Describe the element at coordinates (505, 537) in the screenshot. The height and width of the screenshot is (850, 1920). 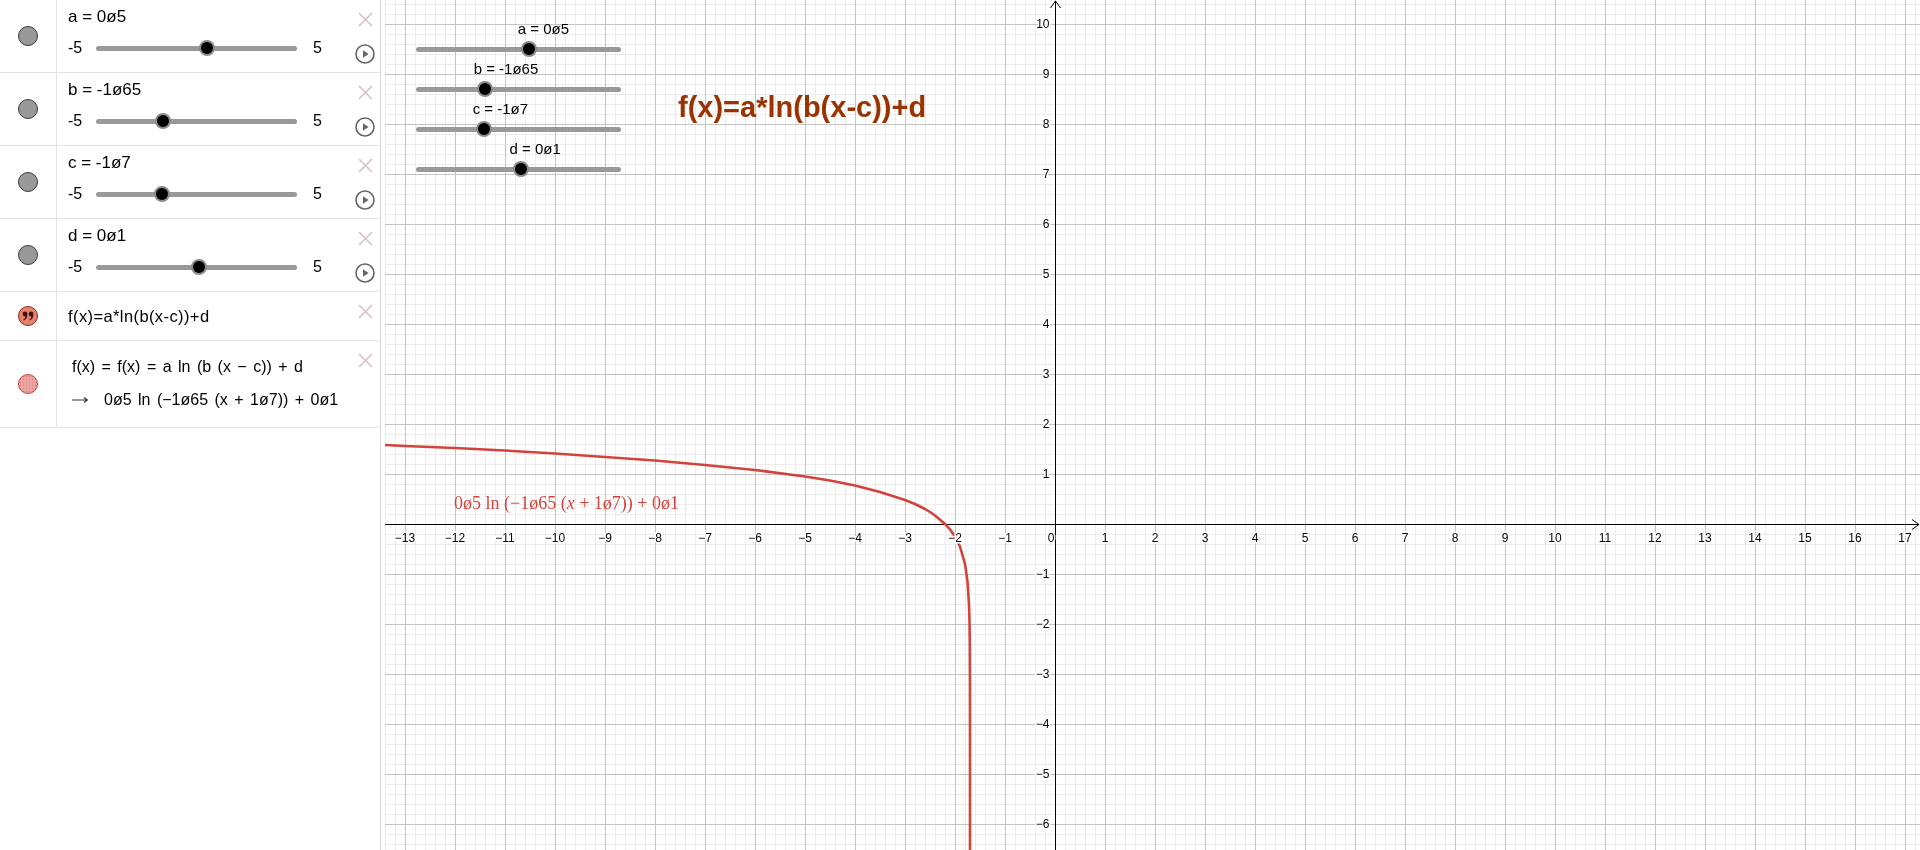
I see `axis-tick-label: −11` at that location.